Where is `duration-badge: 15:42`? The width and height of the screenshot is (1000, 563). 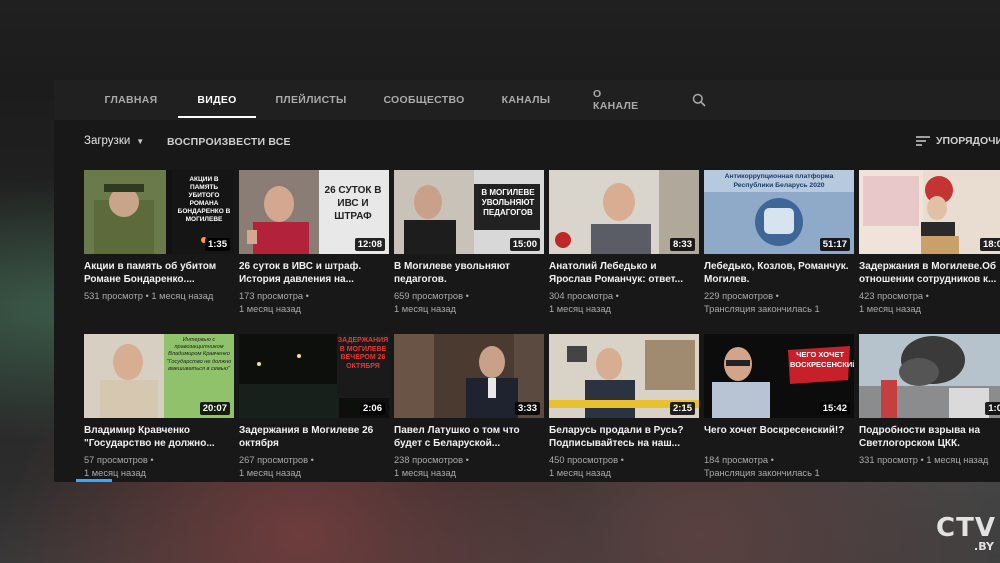
duration-badge: 15:42 is located at coordinates (834, 408).